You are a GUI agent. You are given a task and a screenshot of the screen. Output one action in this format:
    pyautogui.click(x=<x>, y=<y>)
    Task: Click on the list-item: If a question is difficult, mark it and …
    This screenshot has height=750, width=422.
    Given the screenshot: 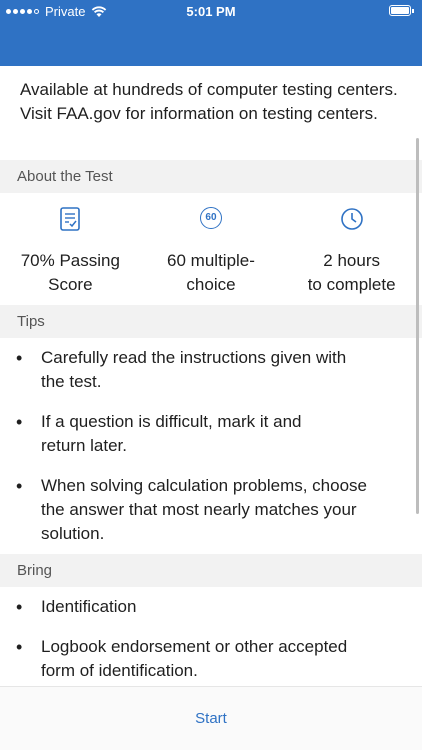 What is the action you would take?
    pyautogui.click(x=208, y=442)
    